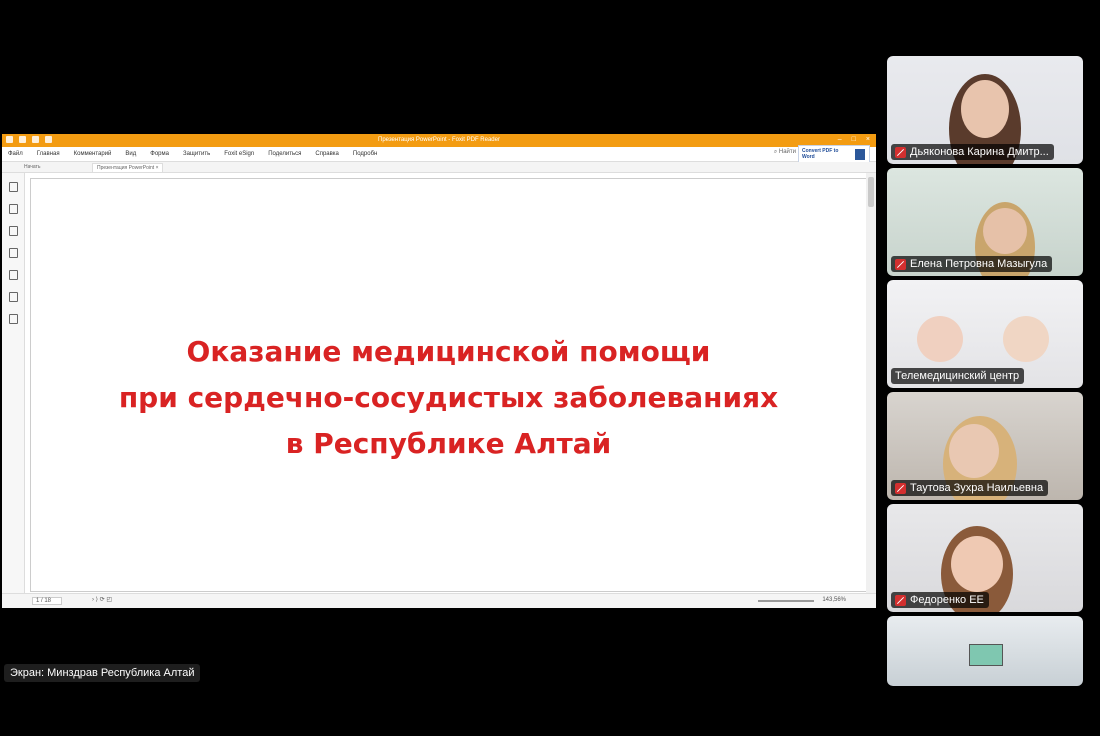 The width and height of the screenshot is (1100, 736). I want to click on scrollbar-thumb, so click(871, 192).